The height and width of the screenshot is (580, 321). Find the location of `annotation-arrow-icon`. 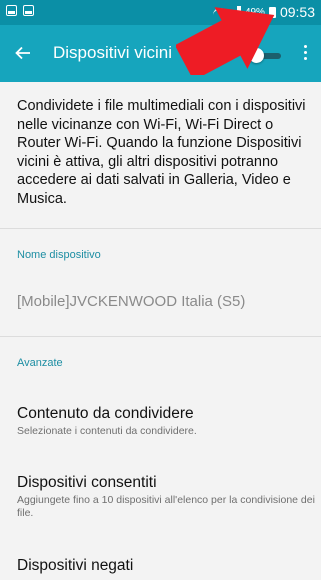

annotation-arrow-icon is located at coordinates (225, 41).